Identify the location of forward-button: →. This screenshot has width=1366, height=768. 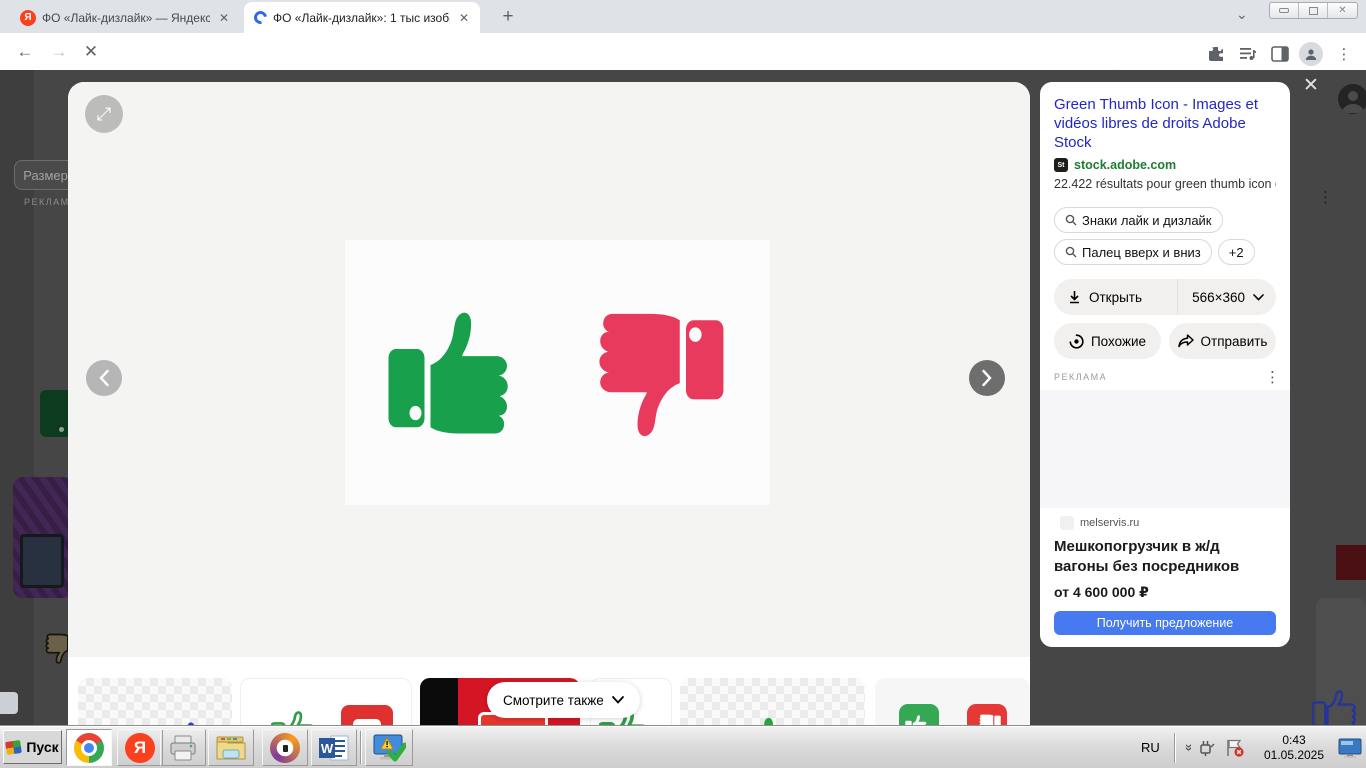
(59, 52).